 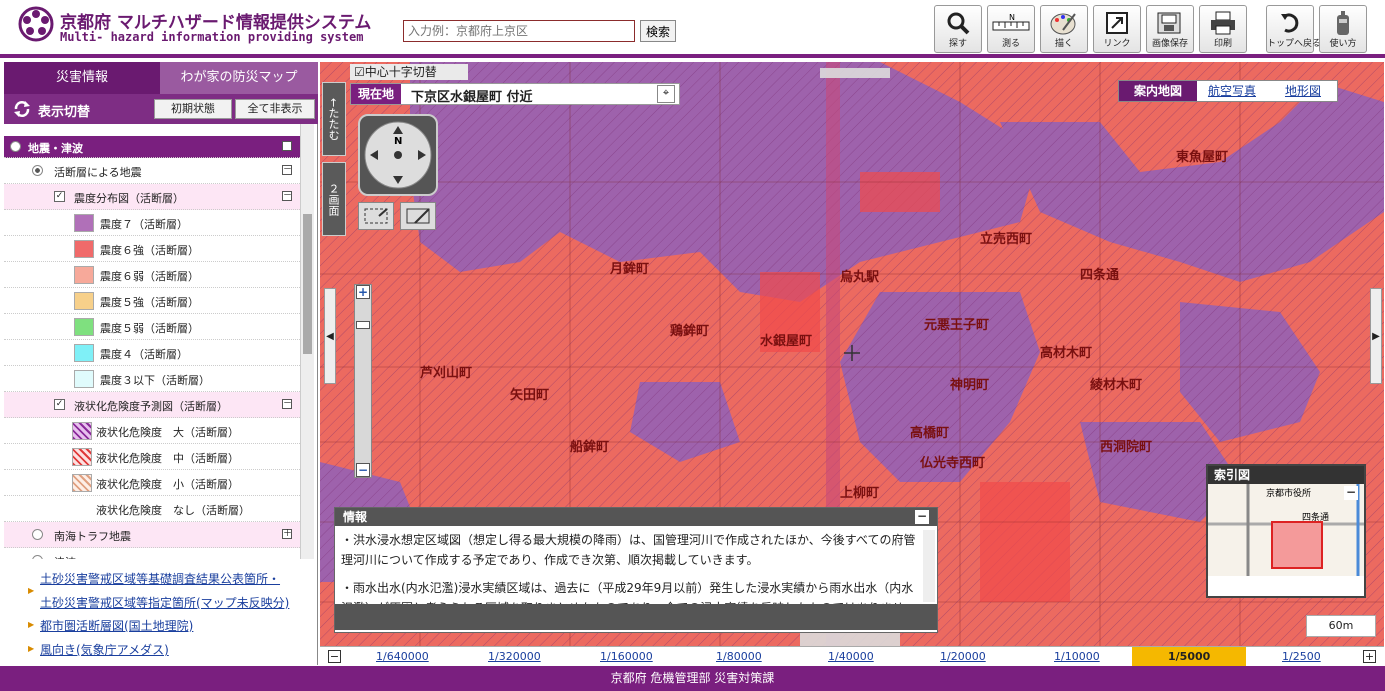 I want to click on display-toggle-bar: 表示切替 初期状態 全て非表示, so click(x=161, y=109).